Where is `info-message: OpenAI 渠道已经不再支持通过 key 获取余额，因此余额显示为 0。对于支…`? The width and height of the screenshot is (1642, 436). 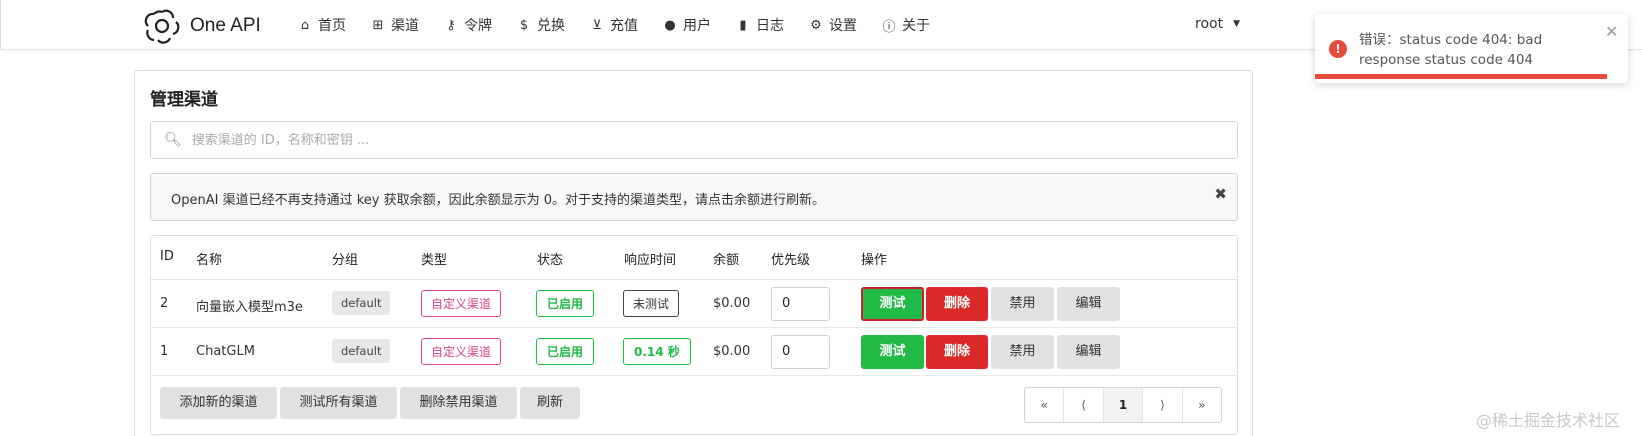 info-message: OpenAI 渠道已经不再支持通过 key 获取余额，因此余额显示为 0。对于支… is located at coordinates (694, 197).